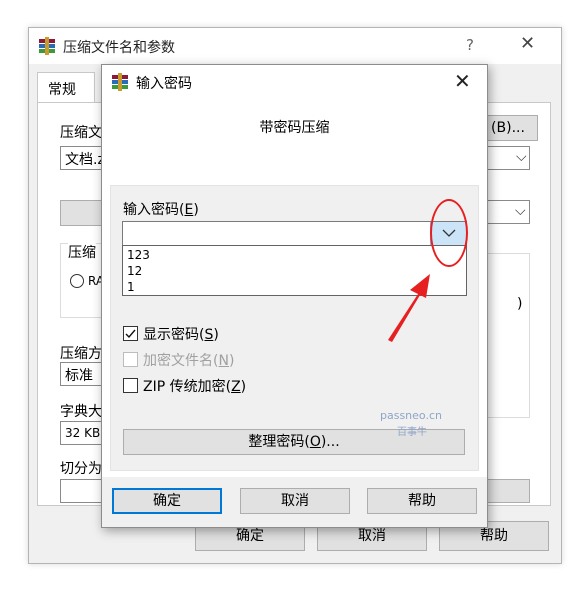 This screenshot has height=591, width=585. I want to click on checkmark-icon, so click(130, 334).